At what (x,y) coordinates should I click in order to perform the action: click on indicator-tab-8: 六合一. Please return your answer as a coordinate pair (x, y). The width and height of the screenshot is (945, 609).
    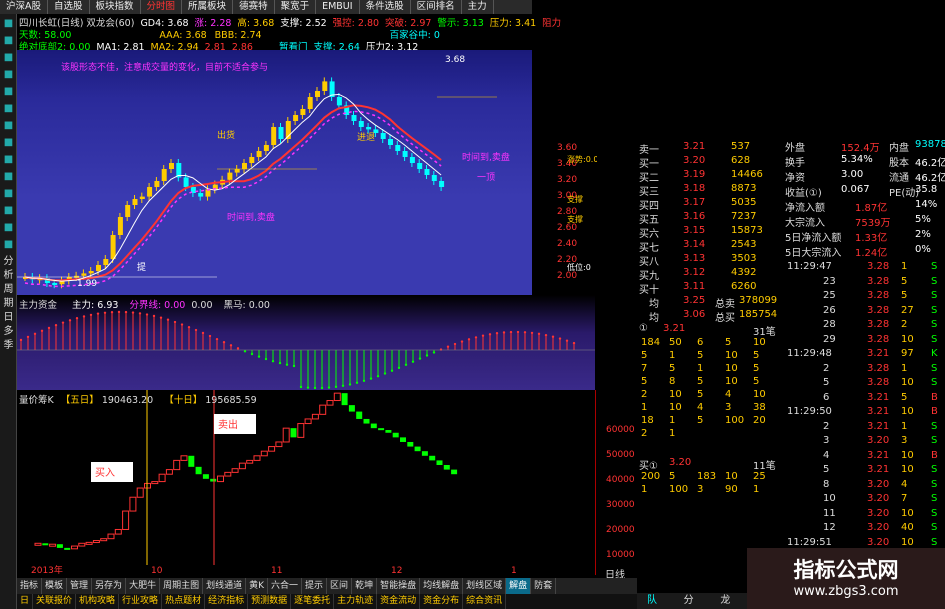
    Looking at the image, I should click on (285, 586).